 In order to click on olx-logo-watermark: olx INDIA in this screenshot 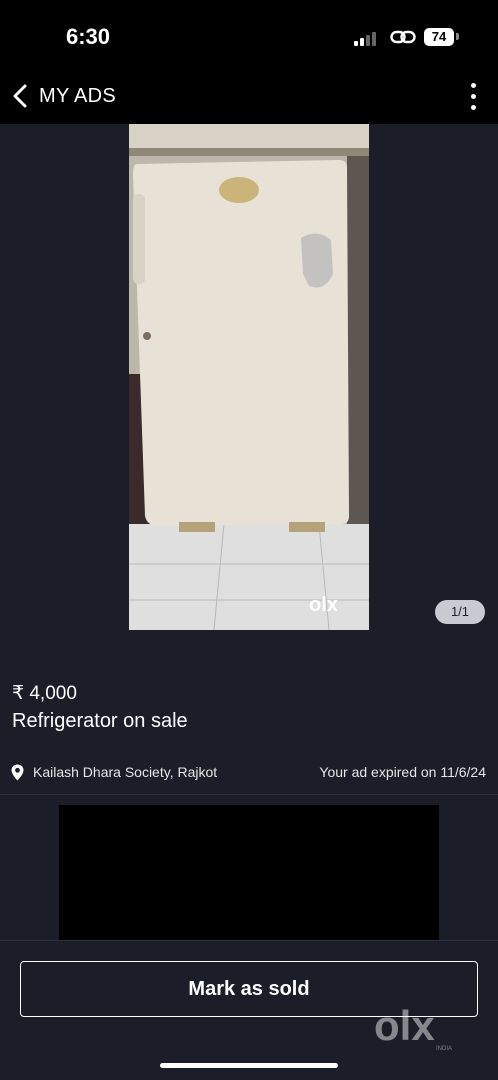, I will do `click(413, 1028)`.